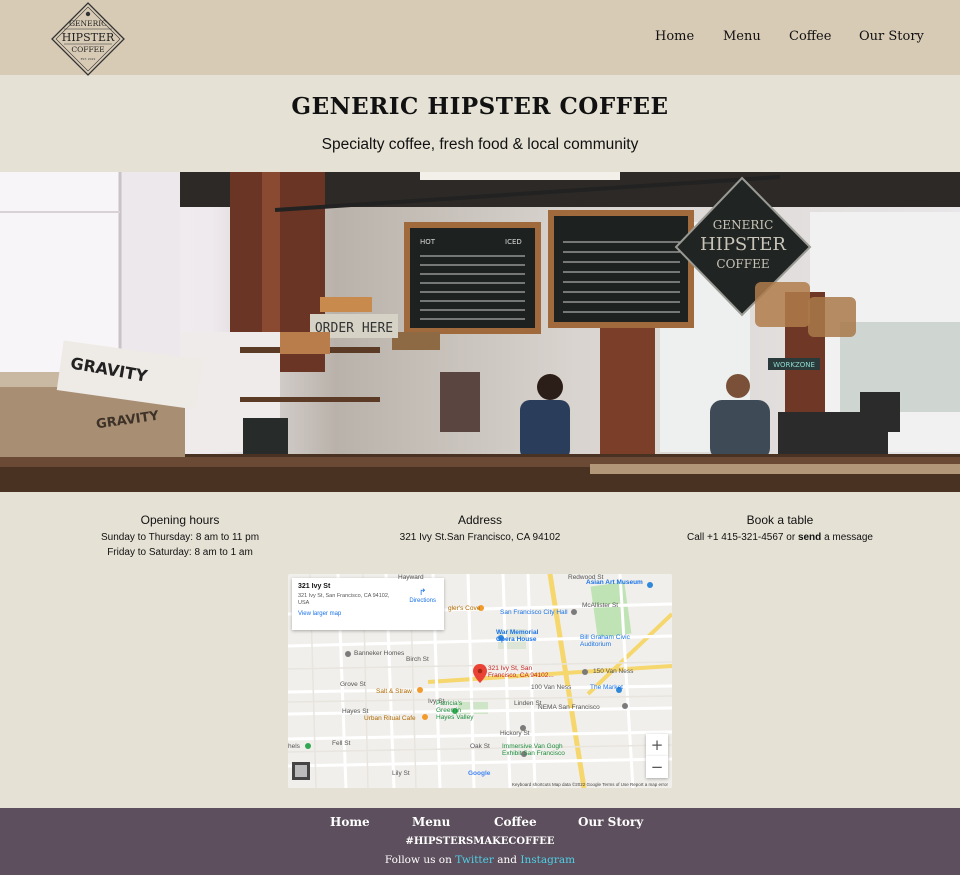 Image resolution: width=960 pixels, height=875 pixels. Describe the element at coordinates (401, 773) in the screenshot. I see `map-label-lily: Lily St` at that location.